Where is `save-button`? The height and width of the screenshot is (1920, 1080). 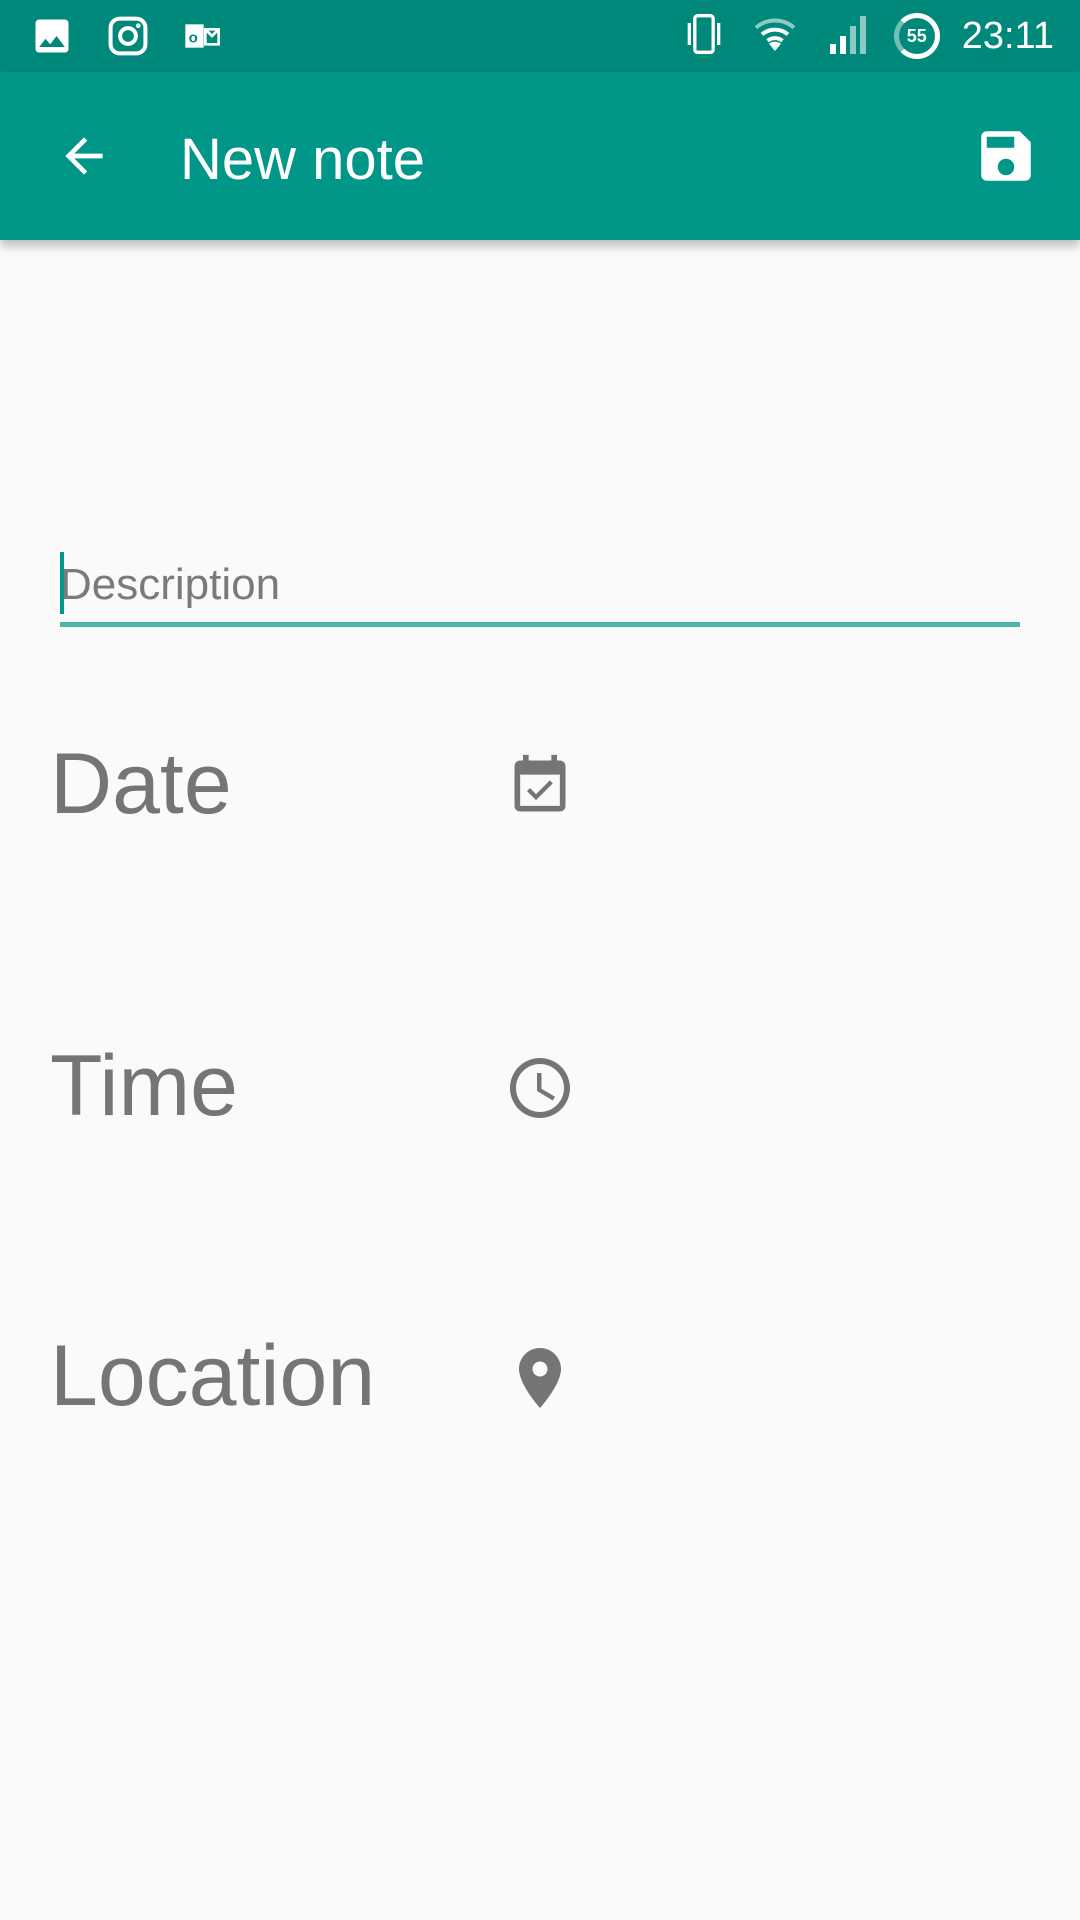 save-button is located at coordinates (1006, 158).